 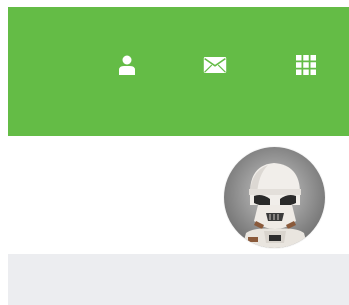 I want to click on user-icon, so click(x=127, y=65).